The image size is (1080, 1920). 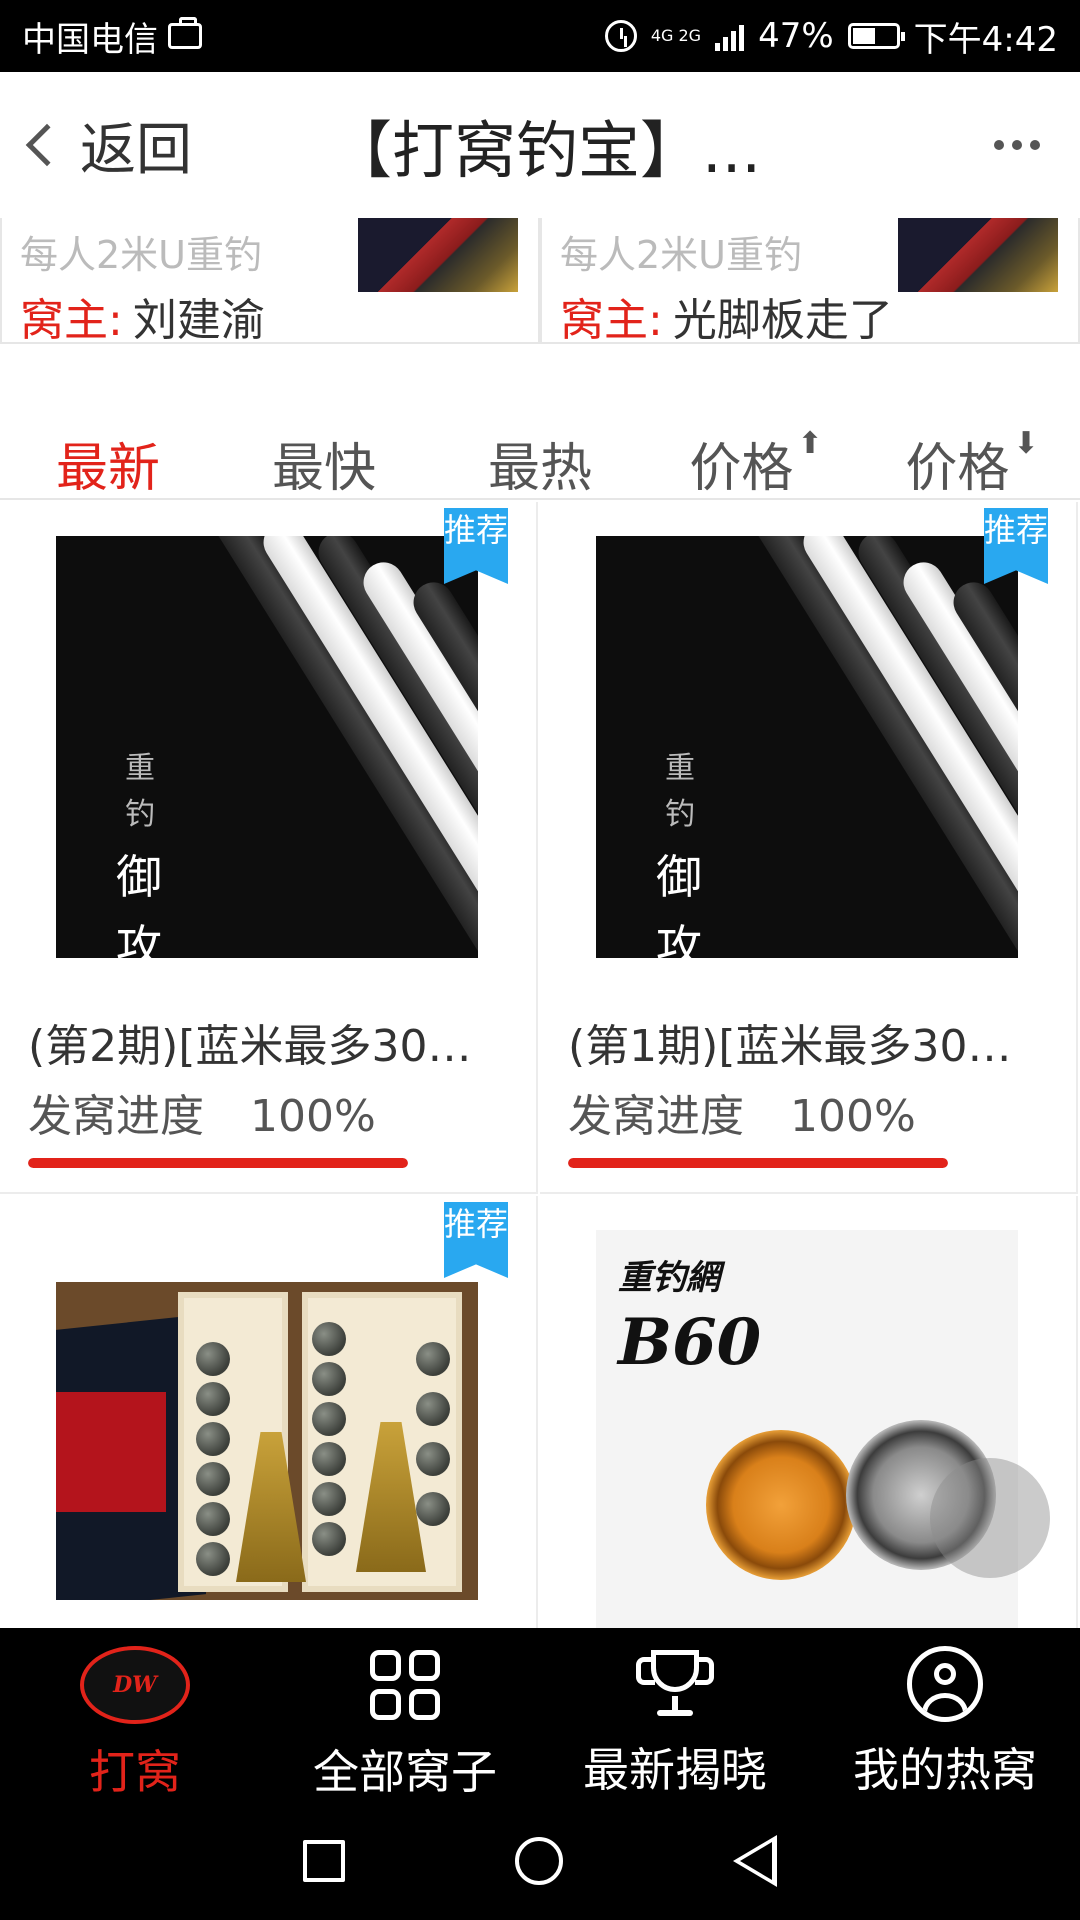 What do you see at coordinates (810, 281) in the screenshot?
I see `top-card: 每人2米U重钓 窝主: 光脚板走了` at bounding box center [810, 281].